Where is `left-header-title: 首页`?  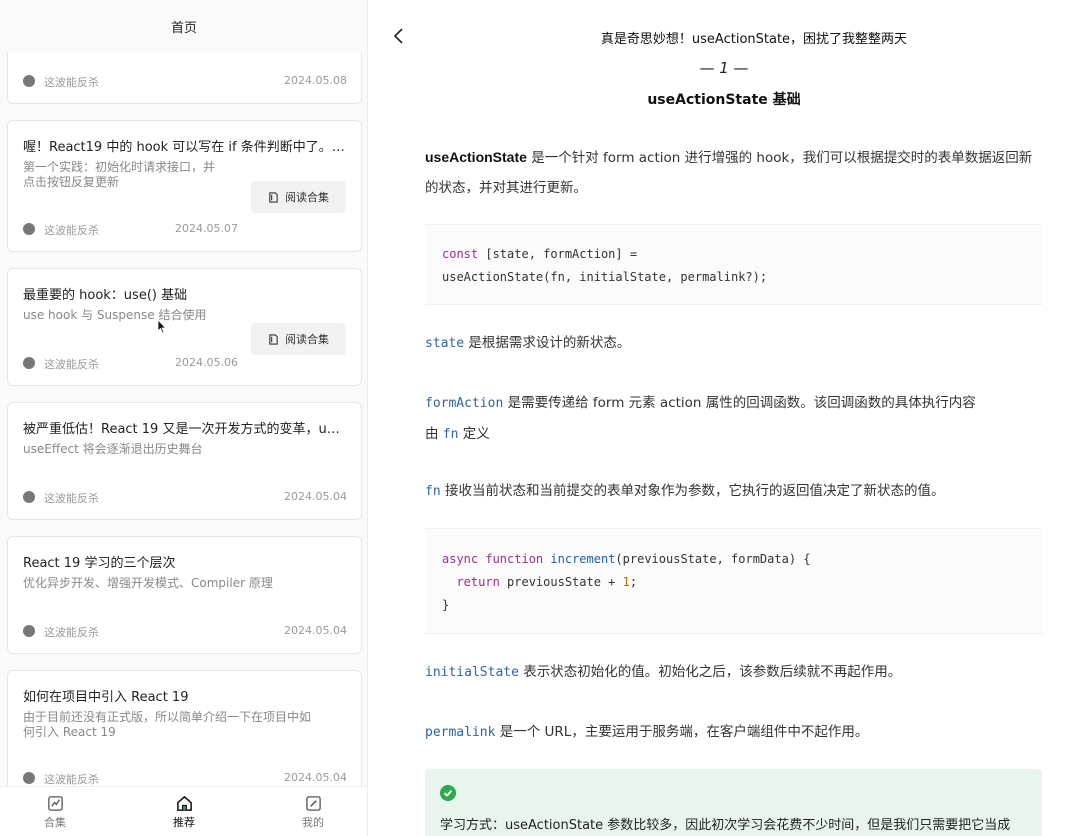
left-header-title: 首页 is located at coordinates (183, 28).